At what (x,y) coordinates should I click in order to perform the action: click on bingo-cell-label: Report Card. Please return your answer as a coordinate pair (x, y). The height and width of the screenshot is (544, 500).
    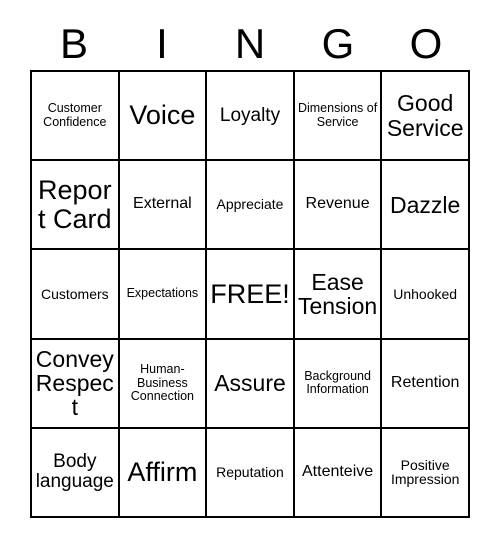
    Looking at the image, I should click on (75, 204).